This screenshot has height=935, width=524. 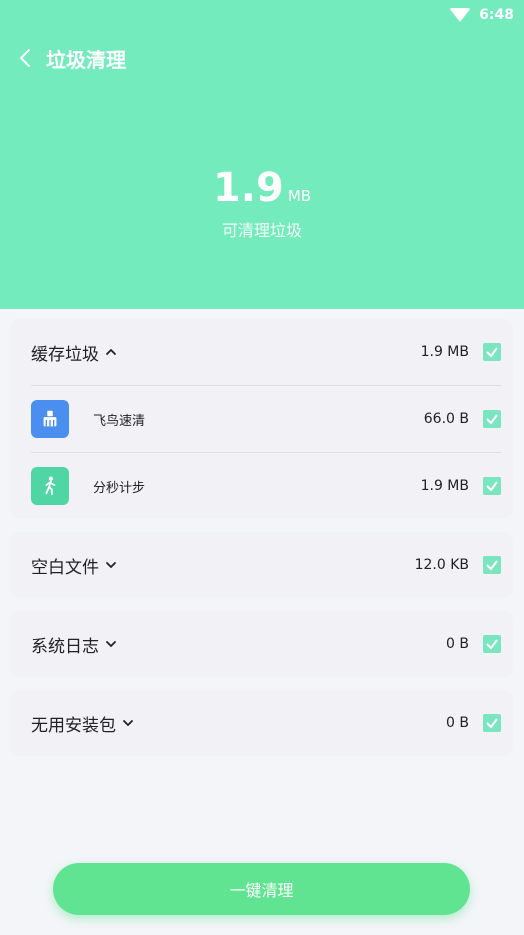 What do you see at coordinates (261, 486) in the screenshot?
I see `app-row-fenmiao: 分秒计步 1.9 MB` at bounding box center [261, 486].